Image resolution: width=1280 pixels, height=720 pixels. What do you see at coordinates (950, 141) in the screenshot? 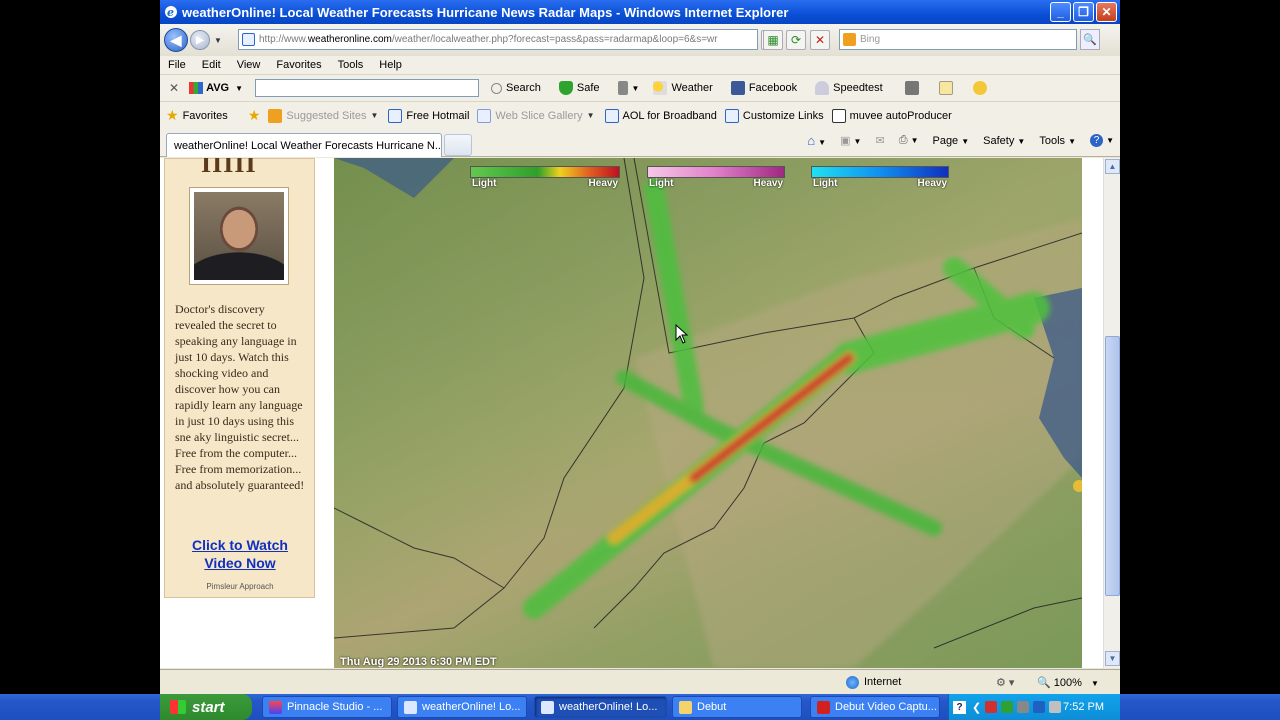
I see `page-menu: Page ▼` at bounding box center [950, 141].